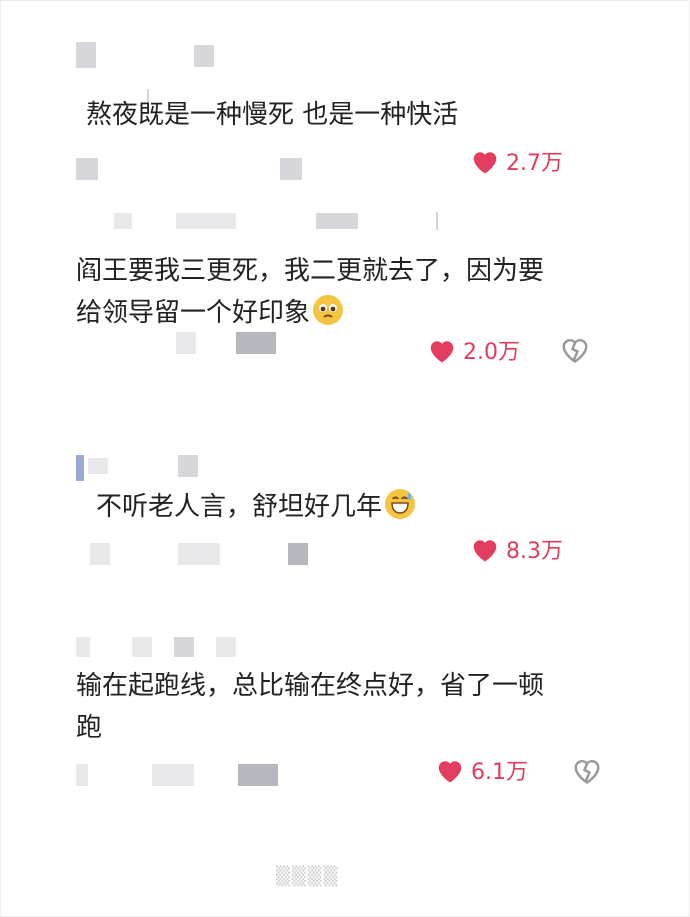 The width and height of the screenshot is (690, 917). I want to click on comment-line: 不听老人言，舒坦好几年, so click(239, 507).